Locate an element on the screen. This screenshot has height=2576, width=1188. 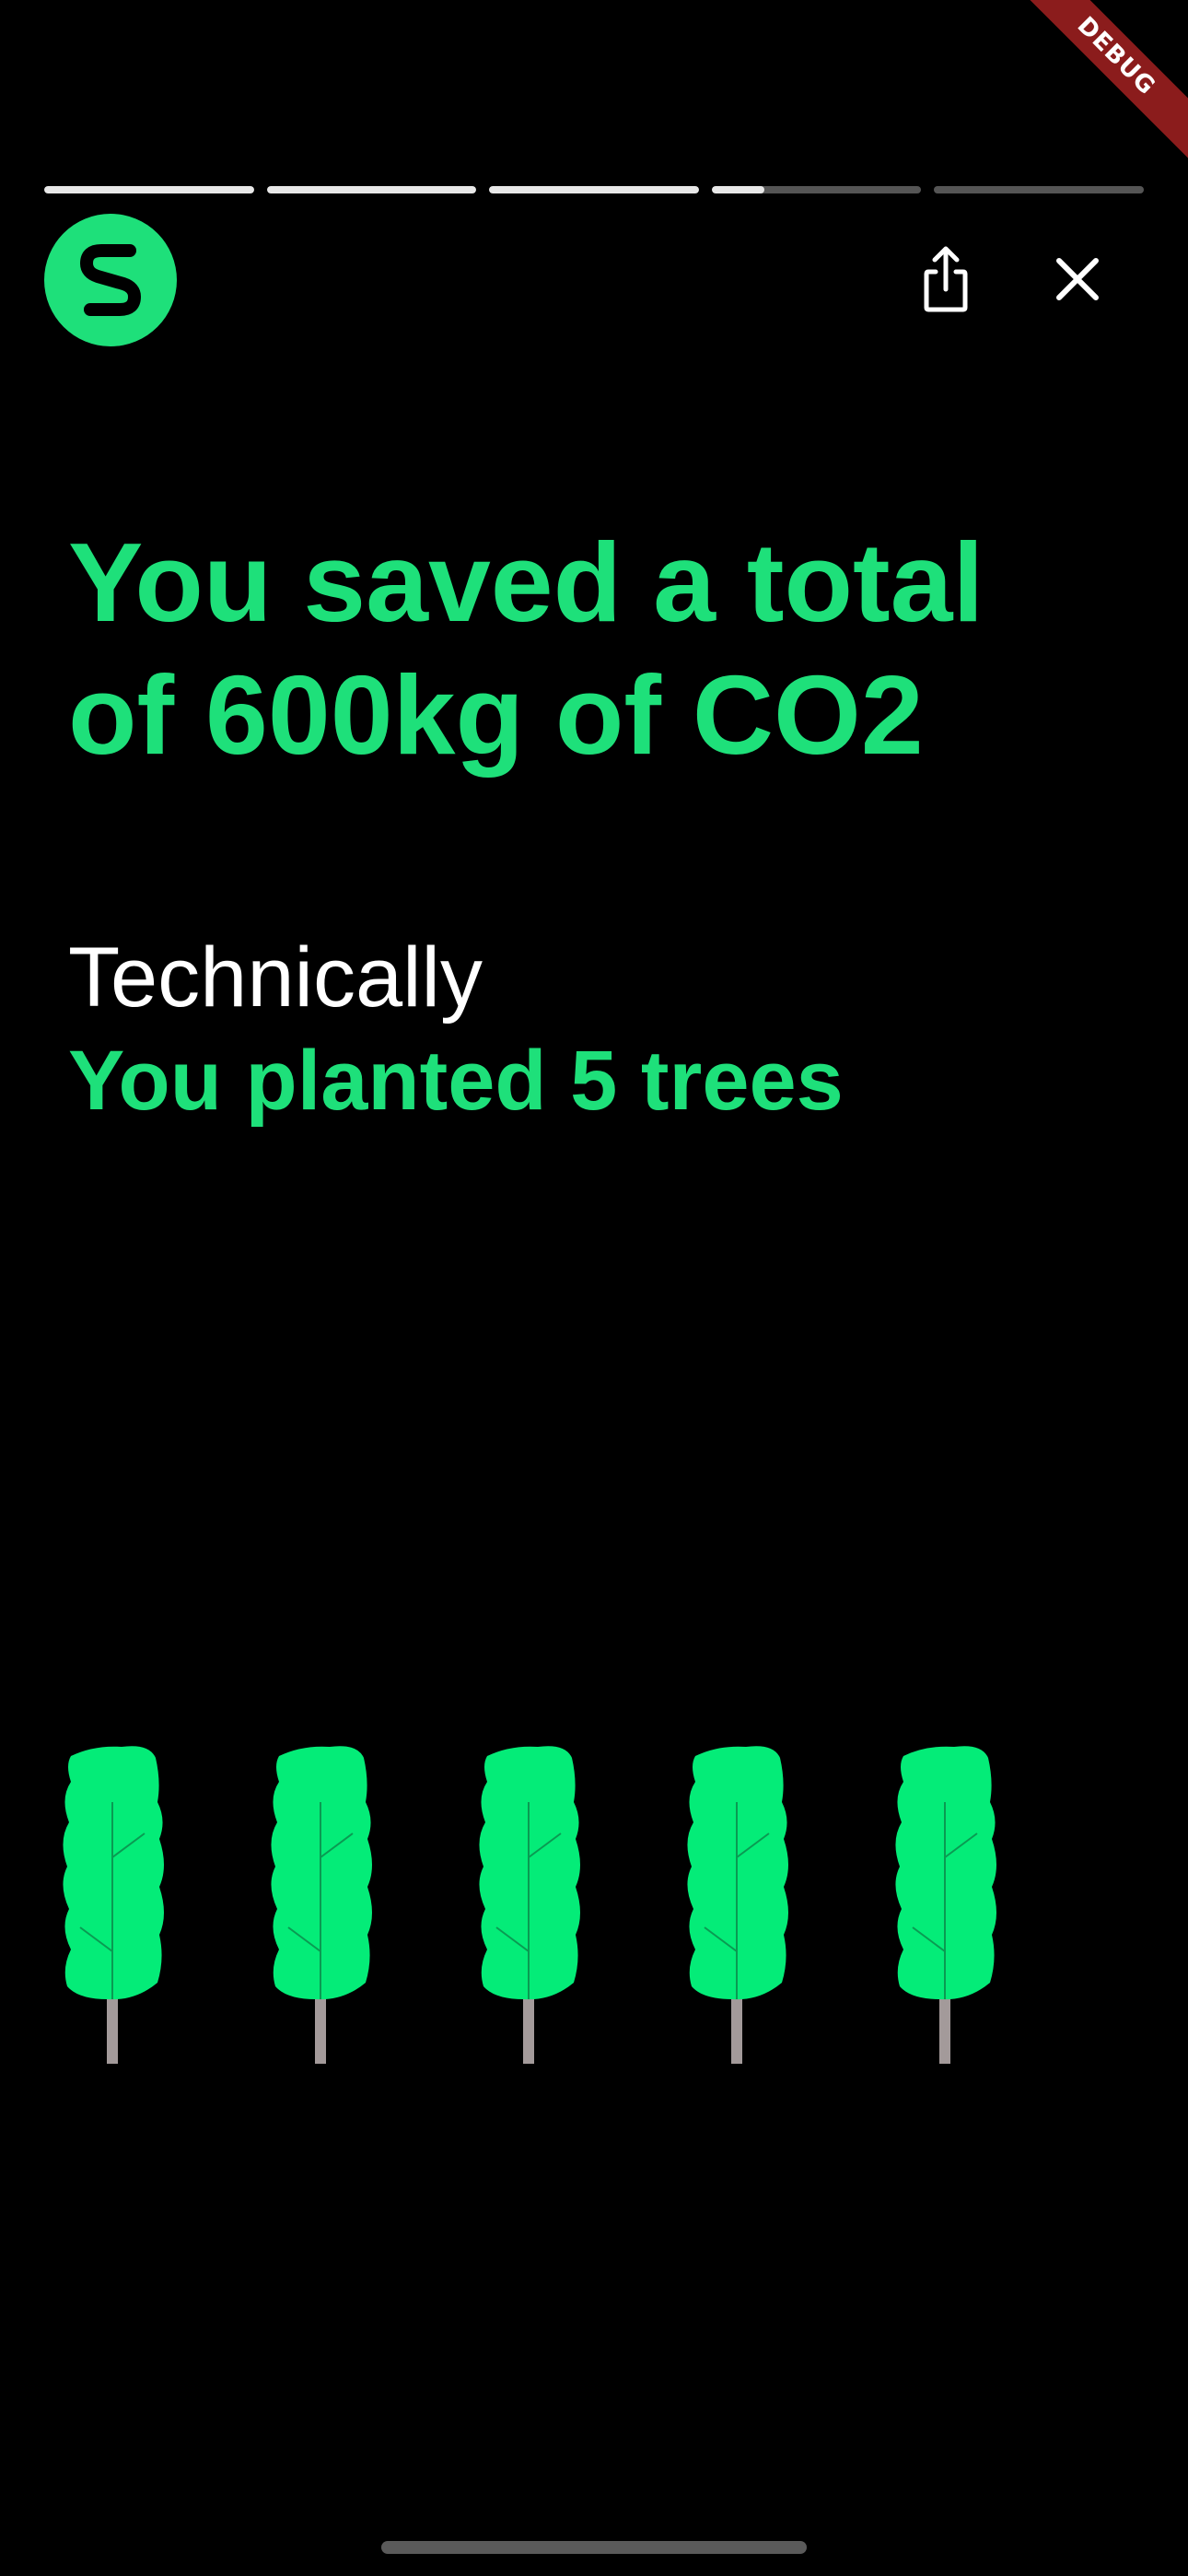
share-button is located at coordinates (945, 279).